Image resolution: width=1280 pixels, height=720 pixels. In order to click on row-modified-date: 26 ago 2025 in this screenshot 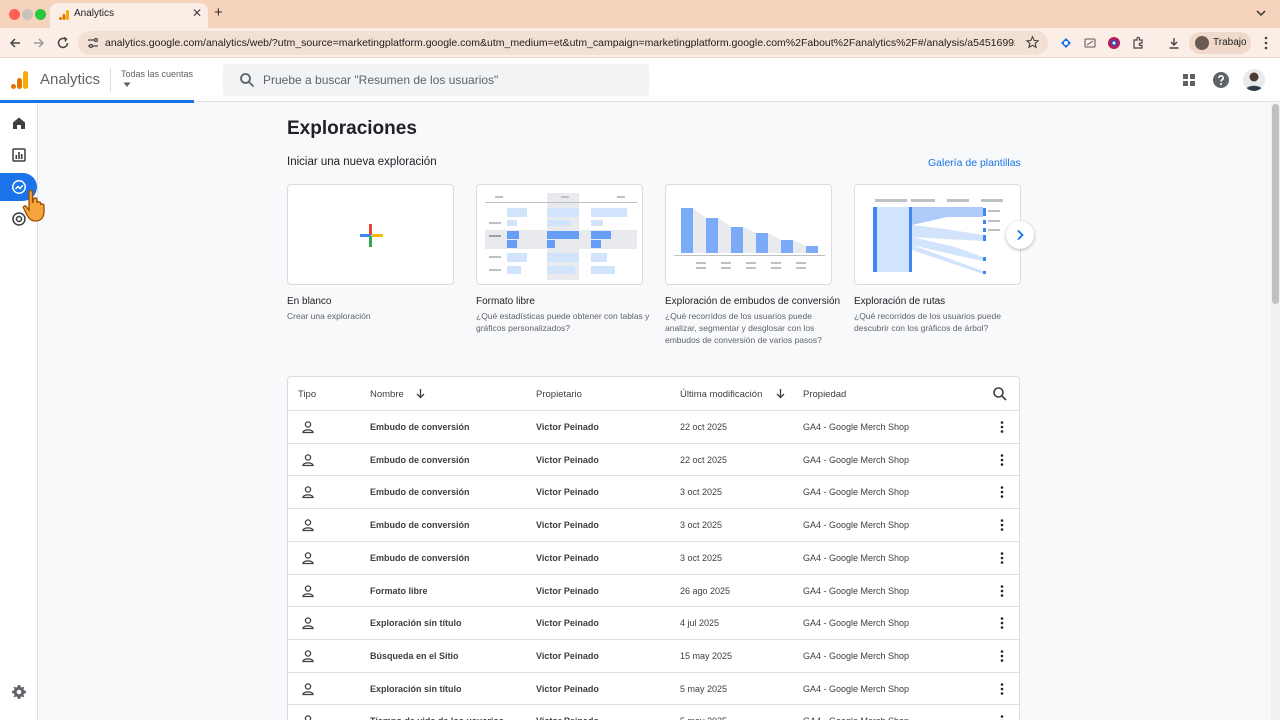, I will do `click(705, 590)`.